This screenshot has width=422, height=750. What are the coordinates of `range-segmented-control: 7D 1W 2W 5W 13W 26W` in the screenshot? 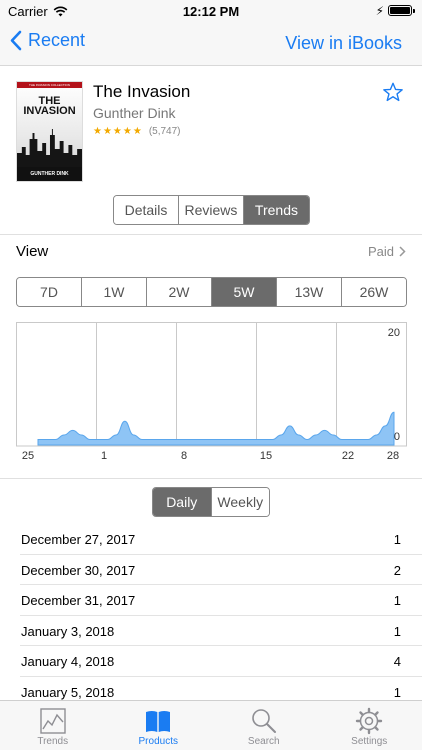 It's located at (211, 292).